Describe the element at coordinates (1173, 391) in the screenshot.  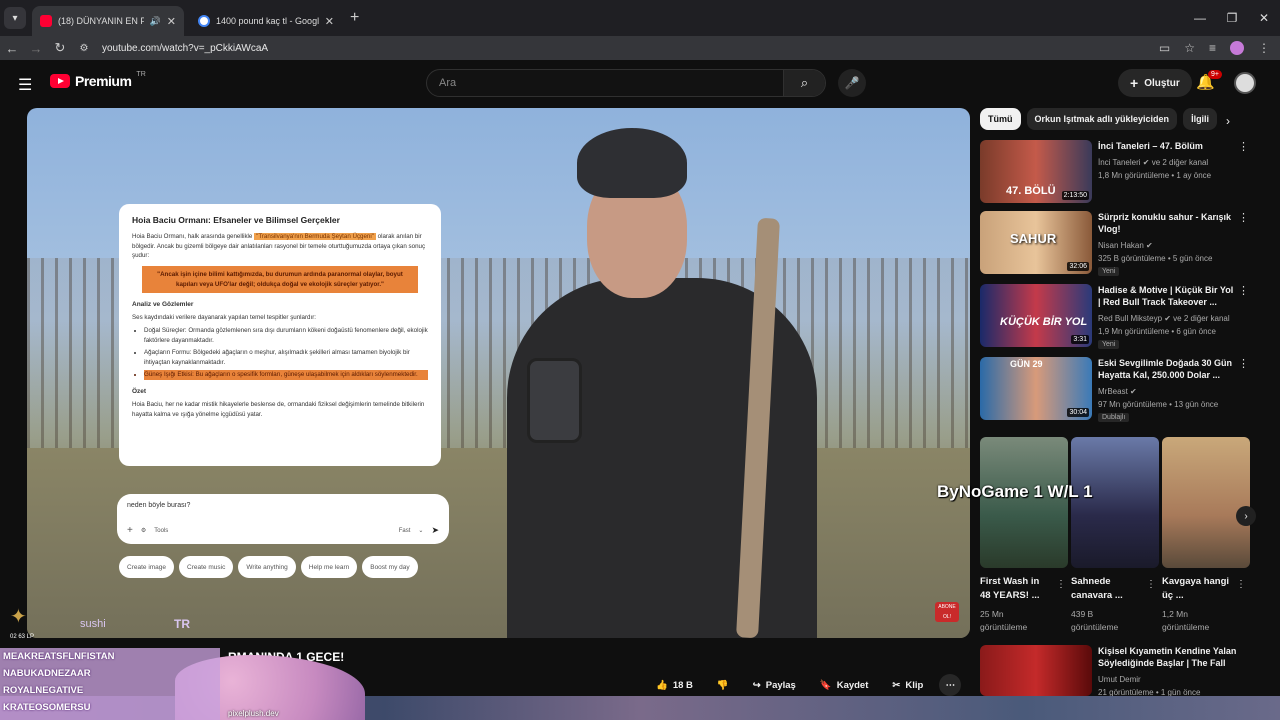
I see `channel-name: MrBeast ✔` at that location.